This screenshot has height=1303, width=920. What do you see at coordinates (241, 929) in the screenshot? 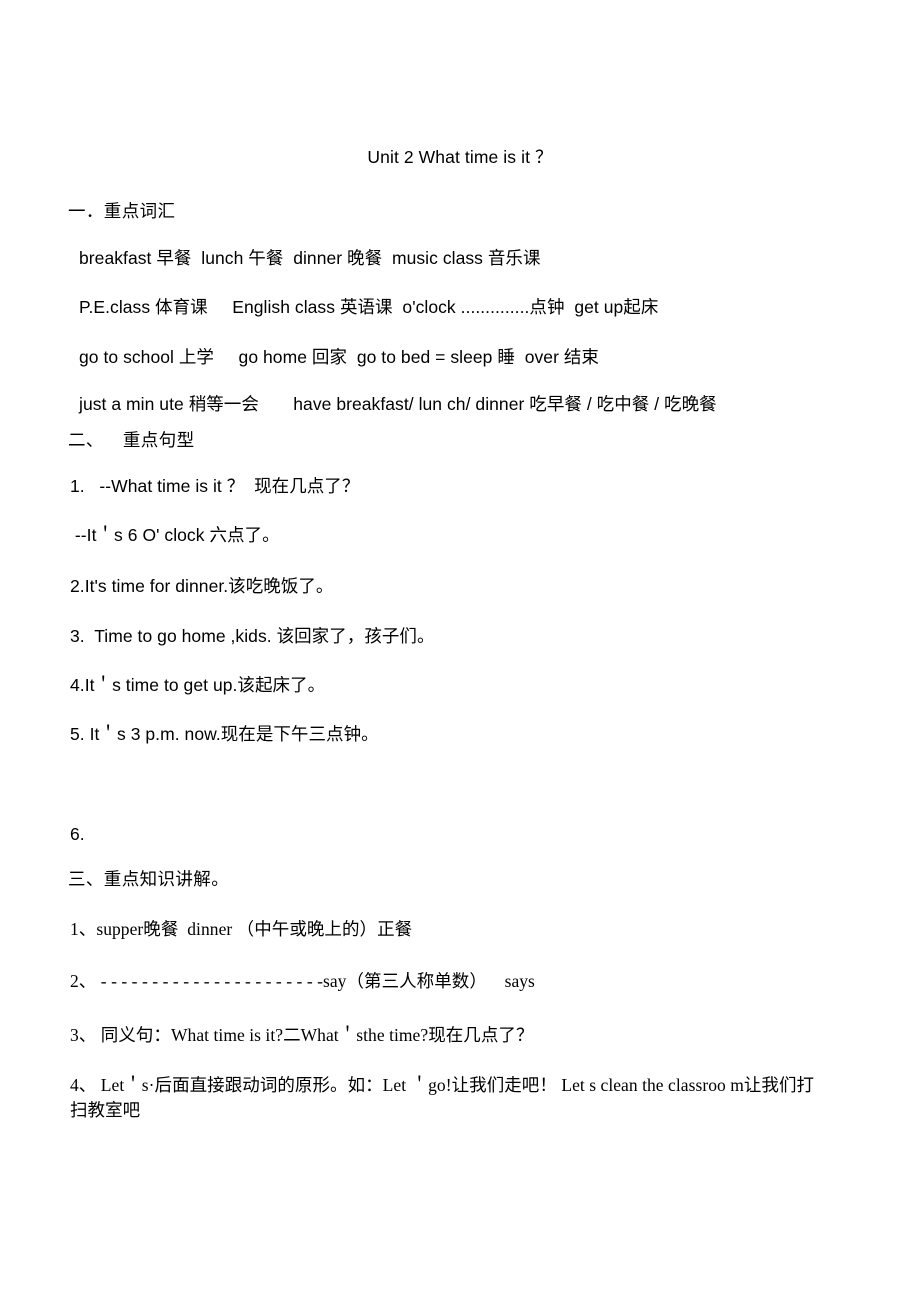
I see `key-point-item-1: 1、supper晚餐 dinner （中午或晚上的）正餐` at bounding box center [241, 929].